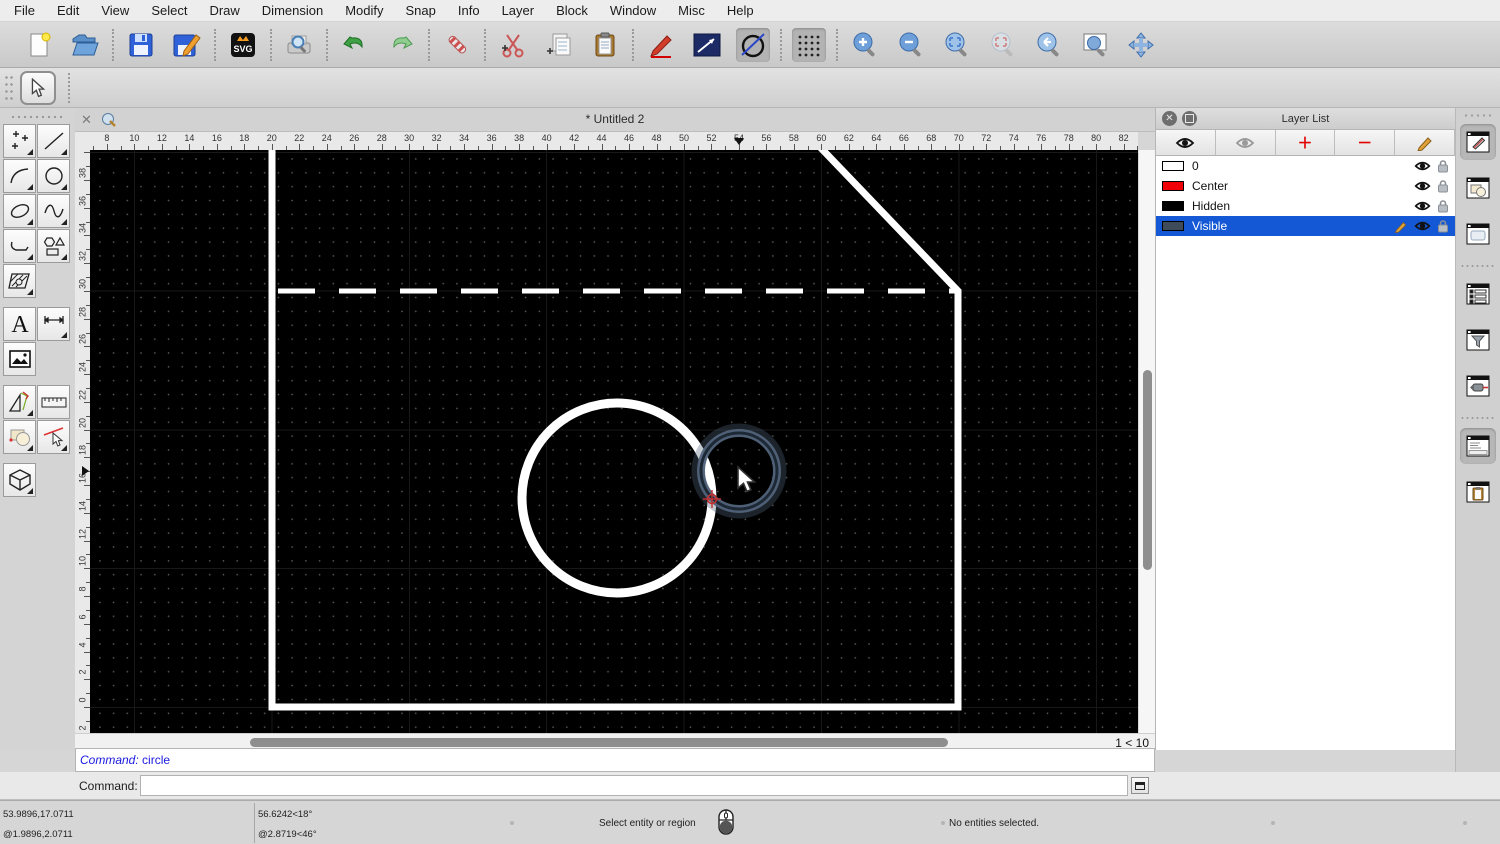 This screenshot has height=844, width=1500. What do you see at coordinates (1478, 446) in the screenshot?
I see `command-widget-dock-button` at bounding box center [1478, 446].